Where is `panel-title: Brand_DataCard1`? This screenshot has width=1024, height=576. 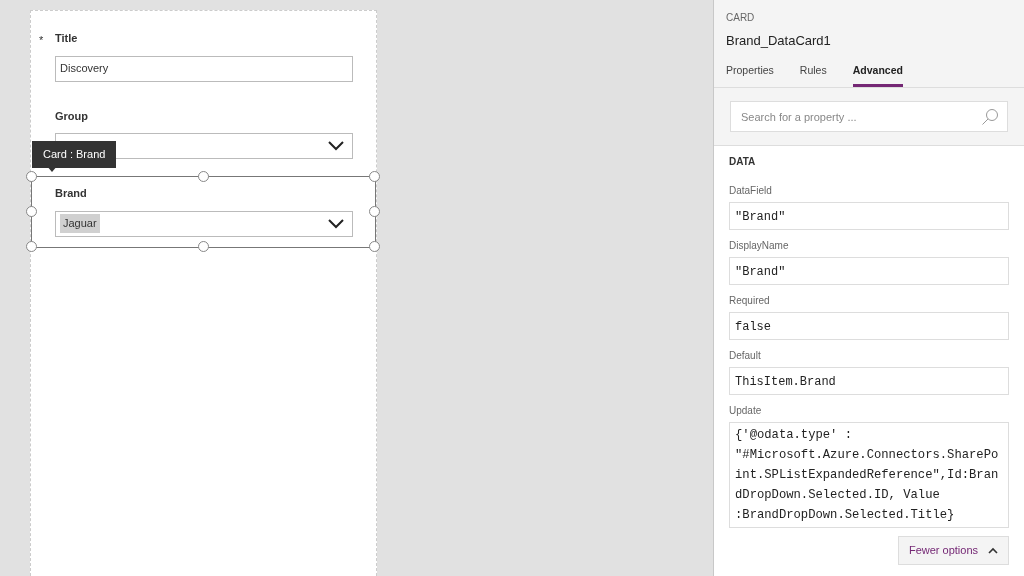 panel-title: Brand_DataCard1 is located at coordinates (779, 41).